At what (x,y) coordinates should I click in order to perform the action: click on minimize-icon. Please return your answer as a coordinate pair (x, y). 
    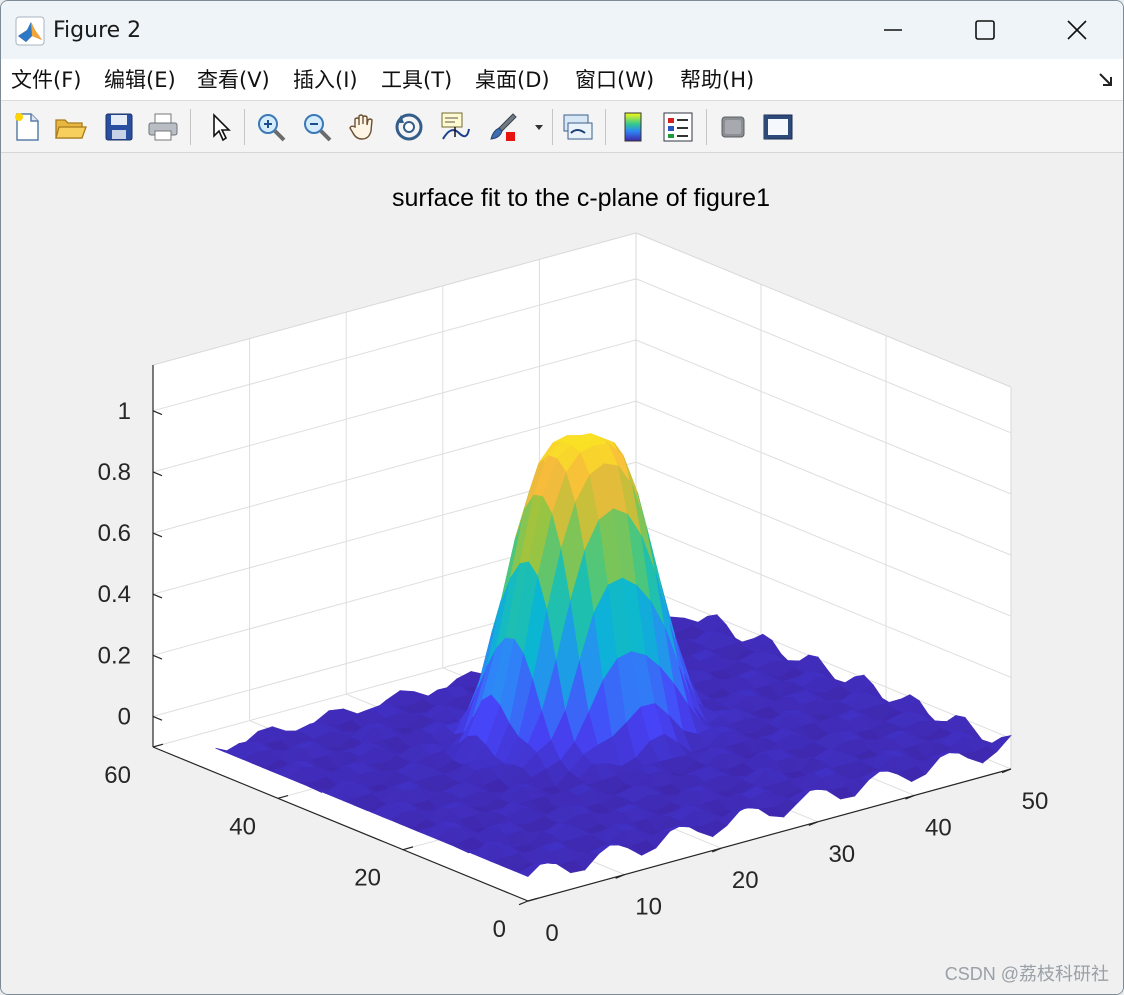
    Looking at the image, I should click on (893, 30).